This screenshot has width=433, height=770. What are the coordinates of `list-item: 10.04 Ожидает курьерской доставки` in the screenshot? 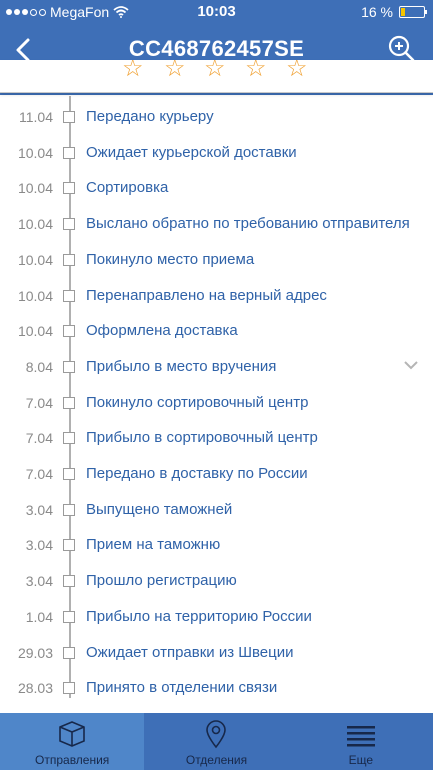 It's located at (216, 154).